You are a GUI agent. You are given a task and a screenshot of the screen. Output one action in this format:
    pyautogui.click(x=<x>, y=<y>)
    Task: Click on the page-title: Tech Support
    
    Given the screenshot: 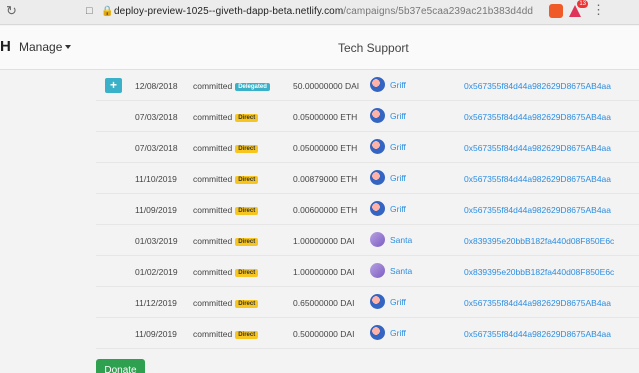 What is the action you would take?
    pyautogui.click(x=373, y=48)
    